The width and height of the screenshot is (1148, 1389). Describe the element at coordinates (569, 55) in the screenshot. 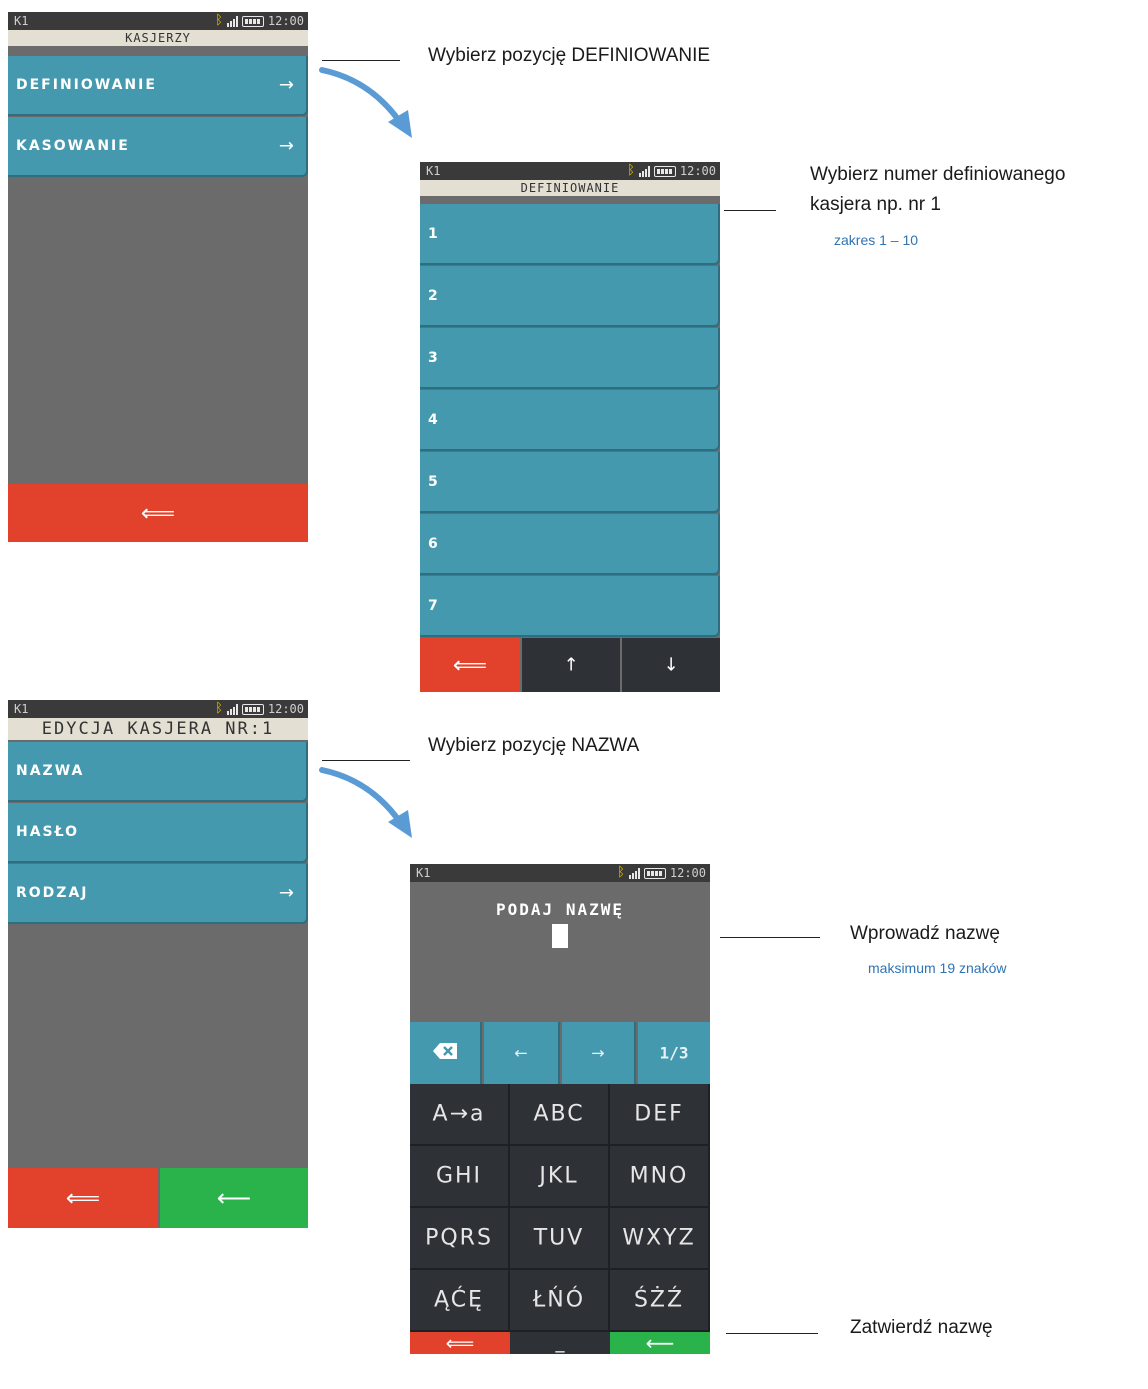

I see `annotation-definiowanie: Wybierz pozycję DEFINIOWANIE` at that location.